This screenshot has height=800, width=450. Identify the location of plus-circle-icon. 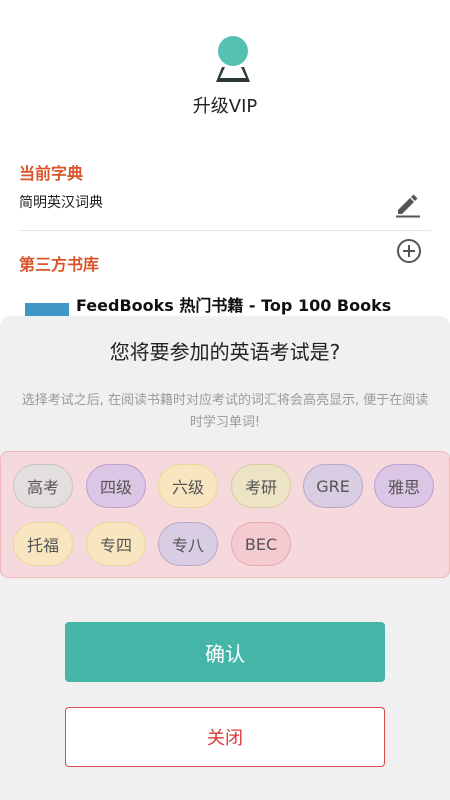
(409, 251).